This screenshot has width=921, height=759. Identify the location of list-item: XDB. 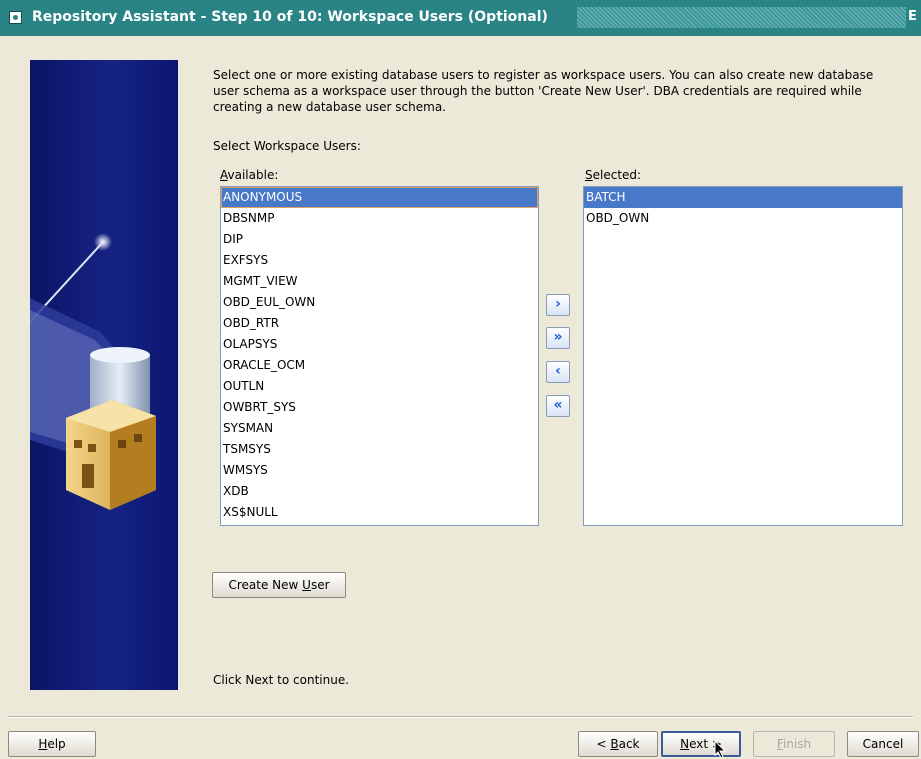
(379, 491).